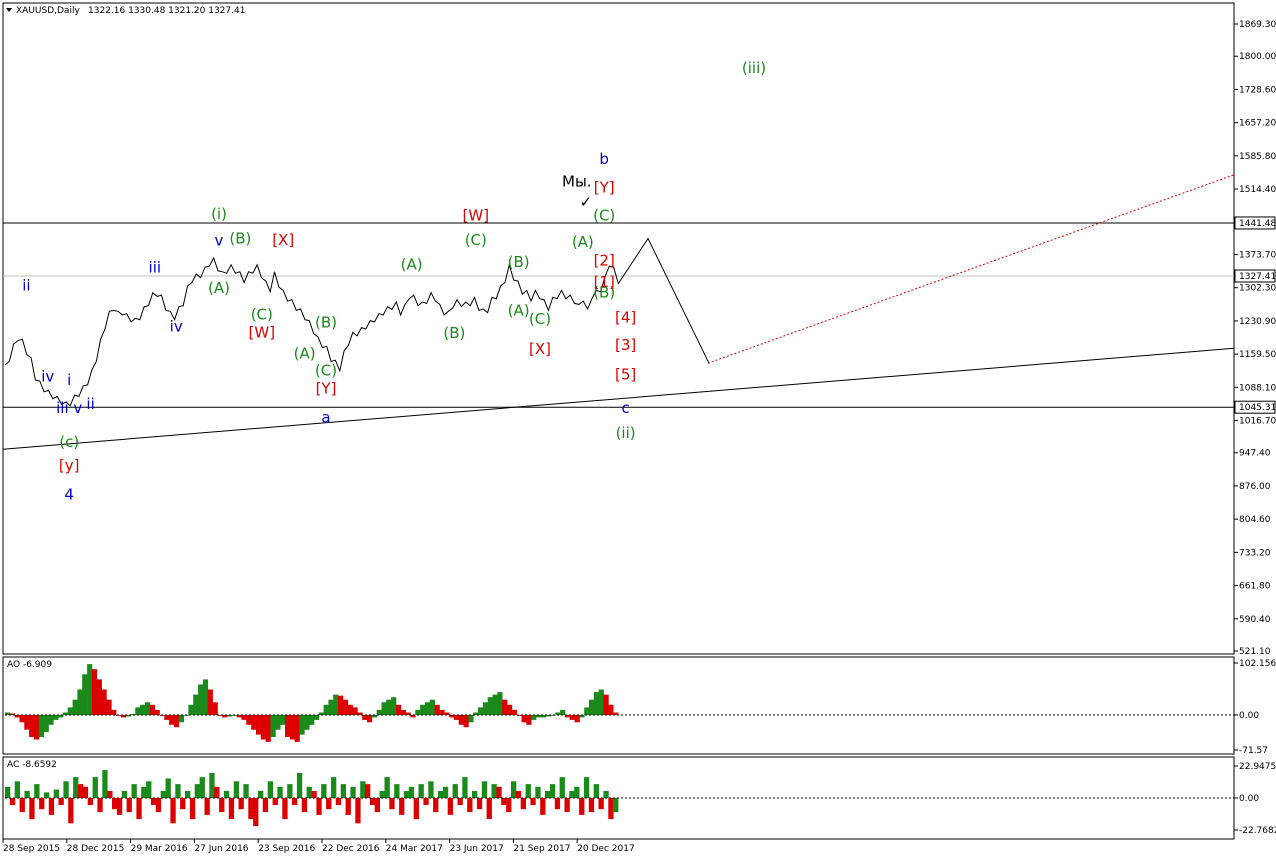 The image size is (1276, 862). What do you see at coordinates (1255, 652) in the screenshot?
I see `price-tick-label: 521.10` at bounding box center [1255, 652].